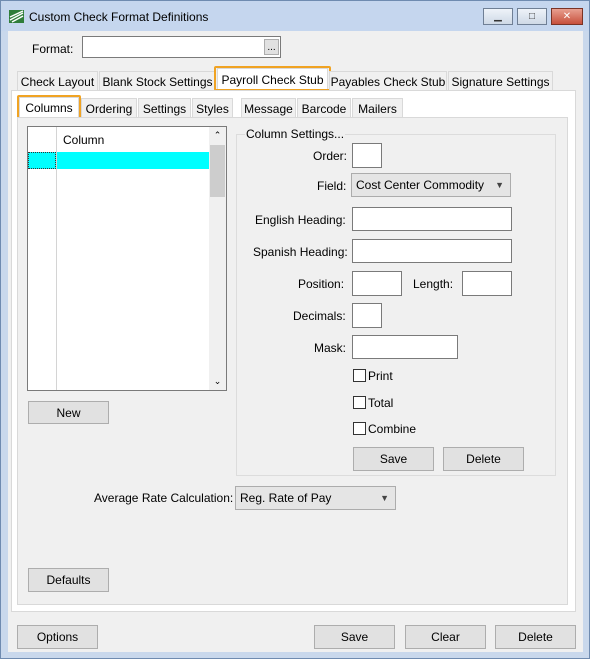 The height and width of the screenshot is (659, 590). I want to click on grid-scrollbar: ⌃ ⌄, so click(217, 258).